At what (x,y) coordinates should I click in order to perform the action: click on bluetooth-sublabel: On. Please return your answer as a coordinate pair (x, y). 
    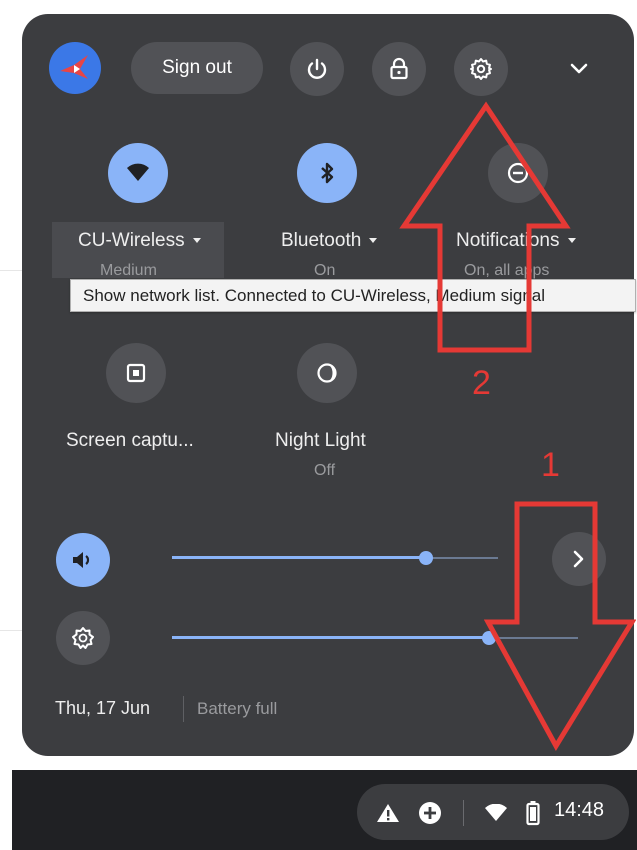
    Looking at the image, I should click on (325, 270).